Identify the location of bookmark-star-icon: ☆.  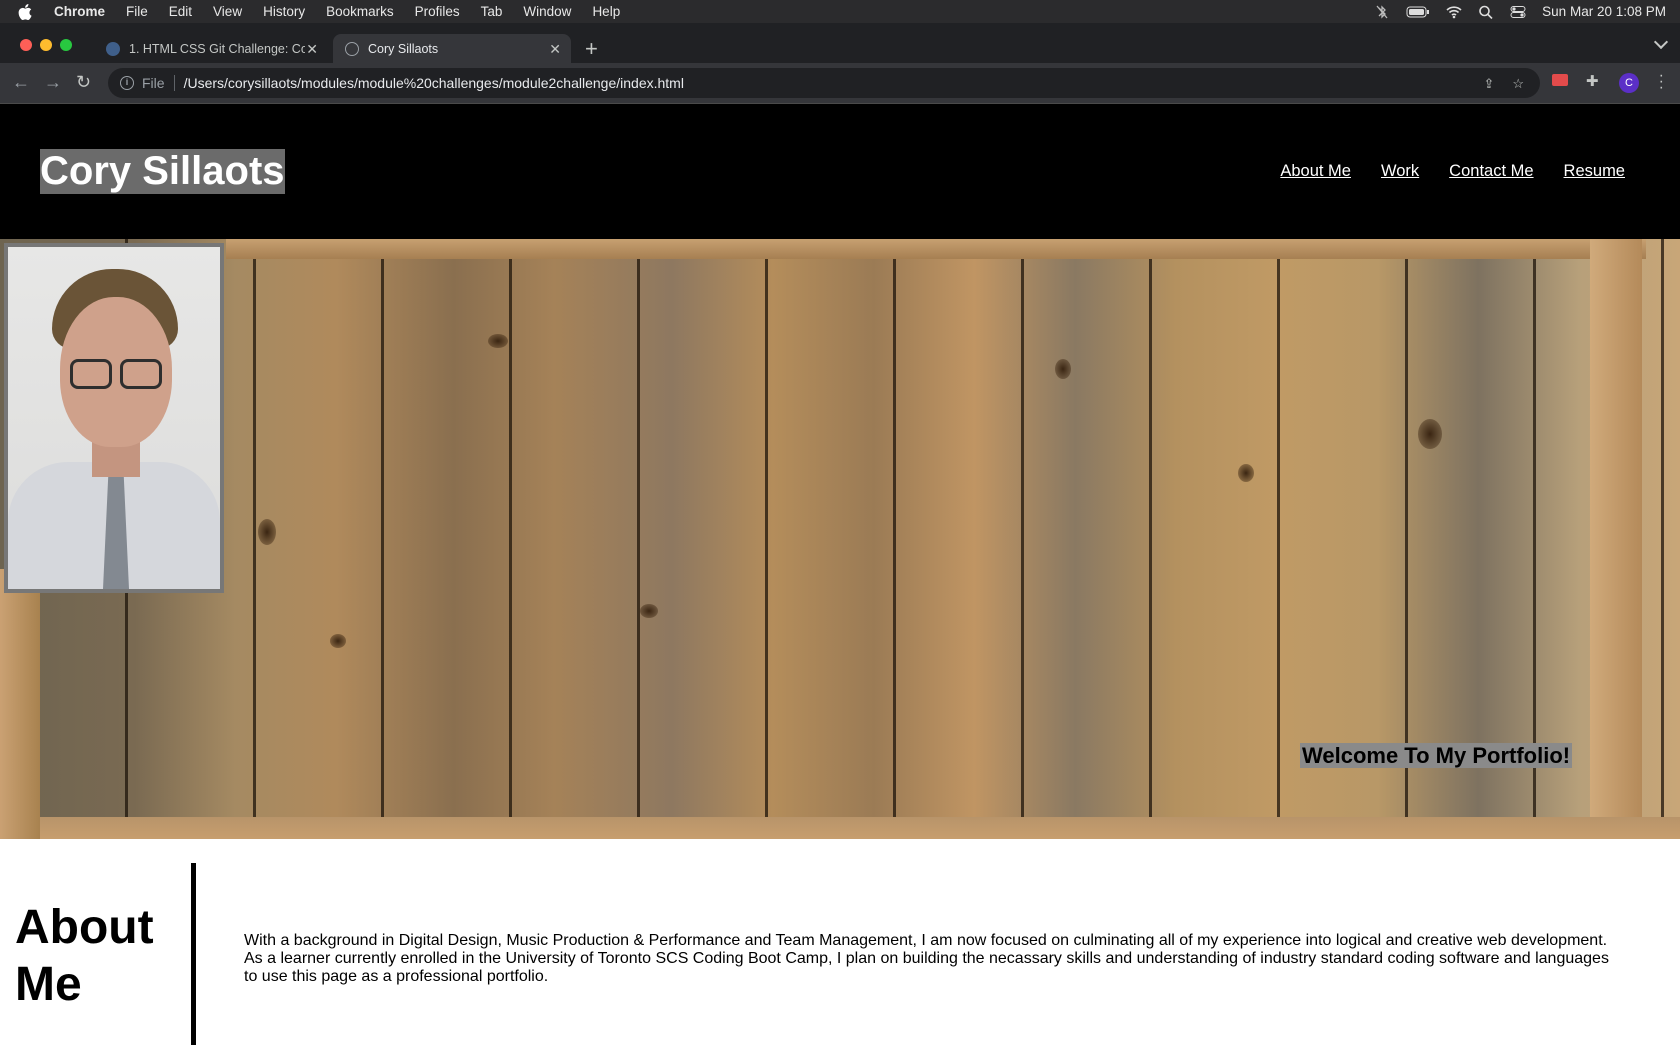
(1518, 84).